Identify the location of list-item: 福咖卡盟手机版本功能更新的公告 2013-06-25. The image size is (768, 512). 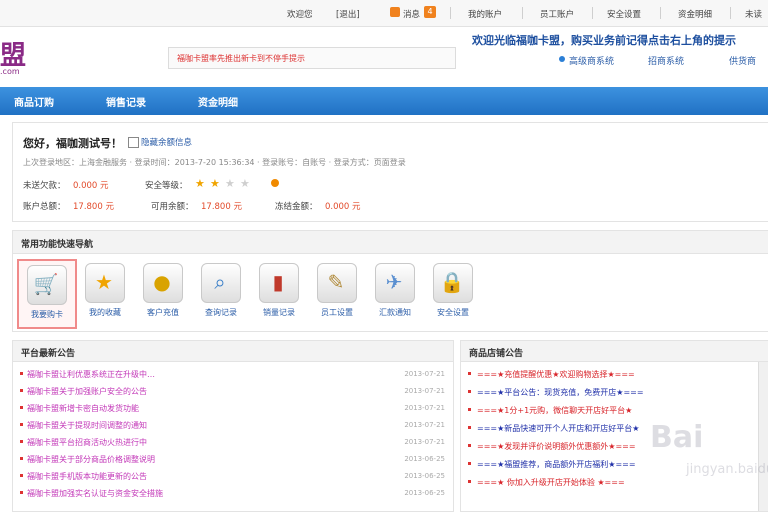
(233, 478).